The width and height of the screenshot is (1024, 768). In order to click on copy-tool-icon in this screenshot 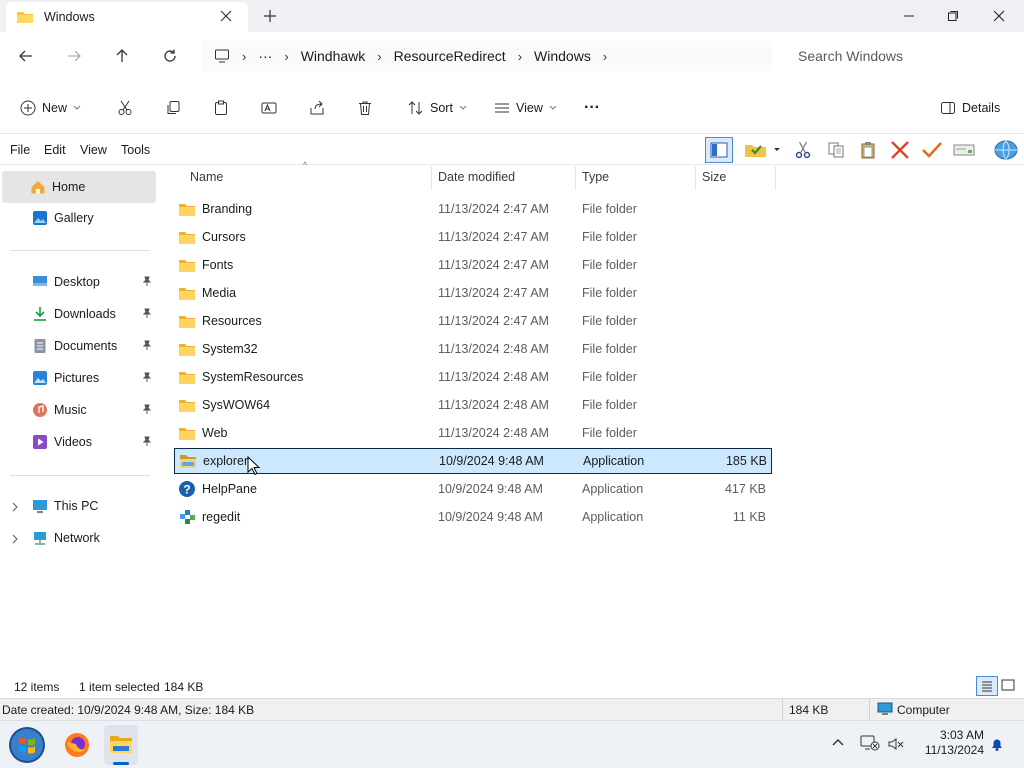, I will do `click(836, 150)`.